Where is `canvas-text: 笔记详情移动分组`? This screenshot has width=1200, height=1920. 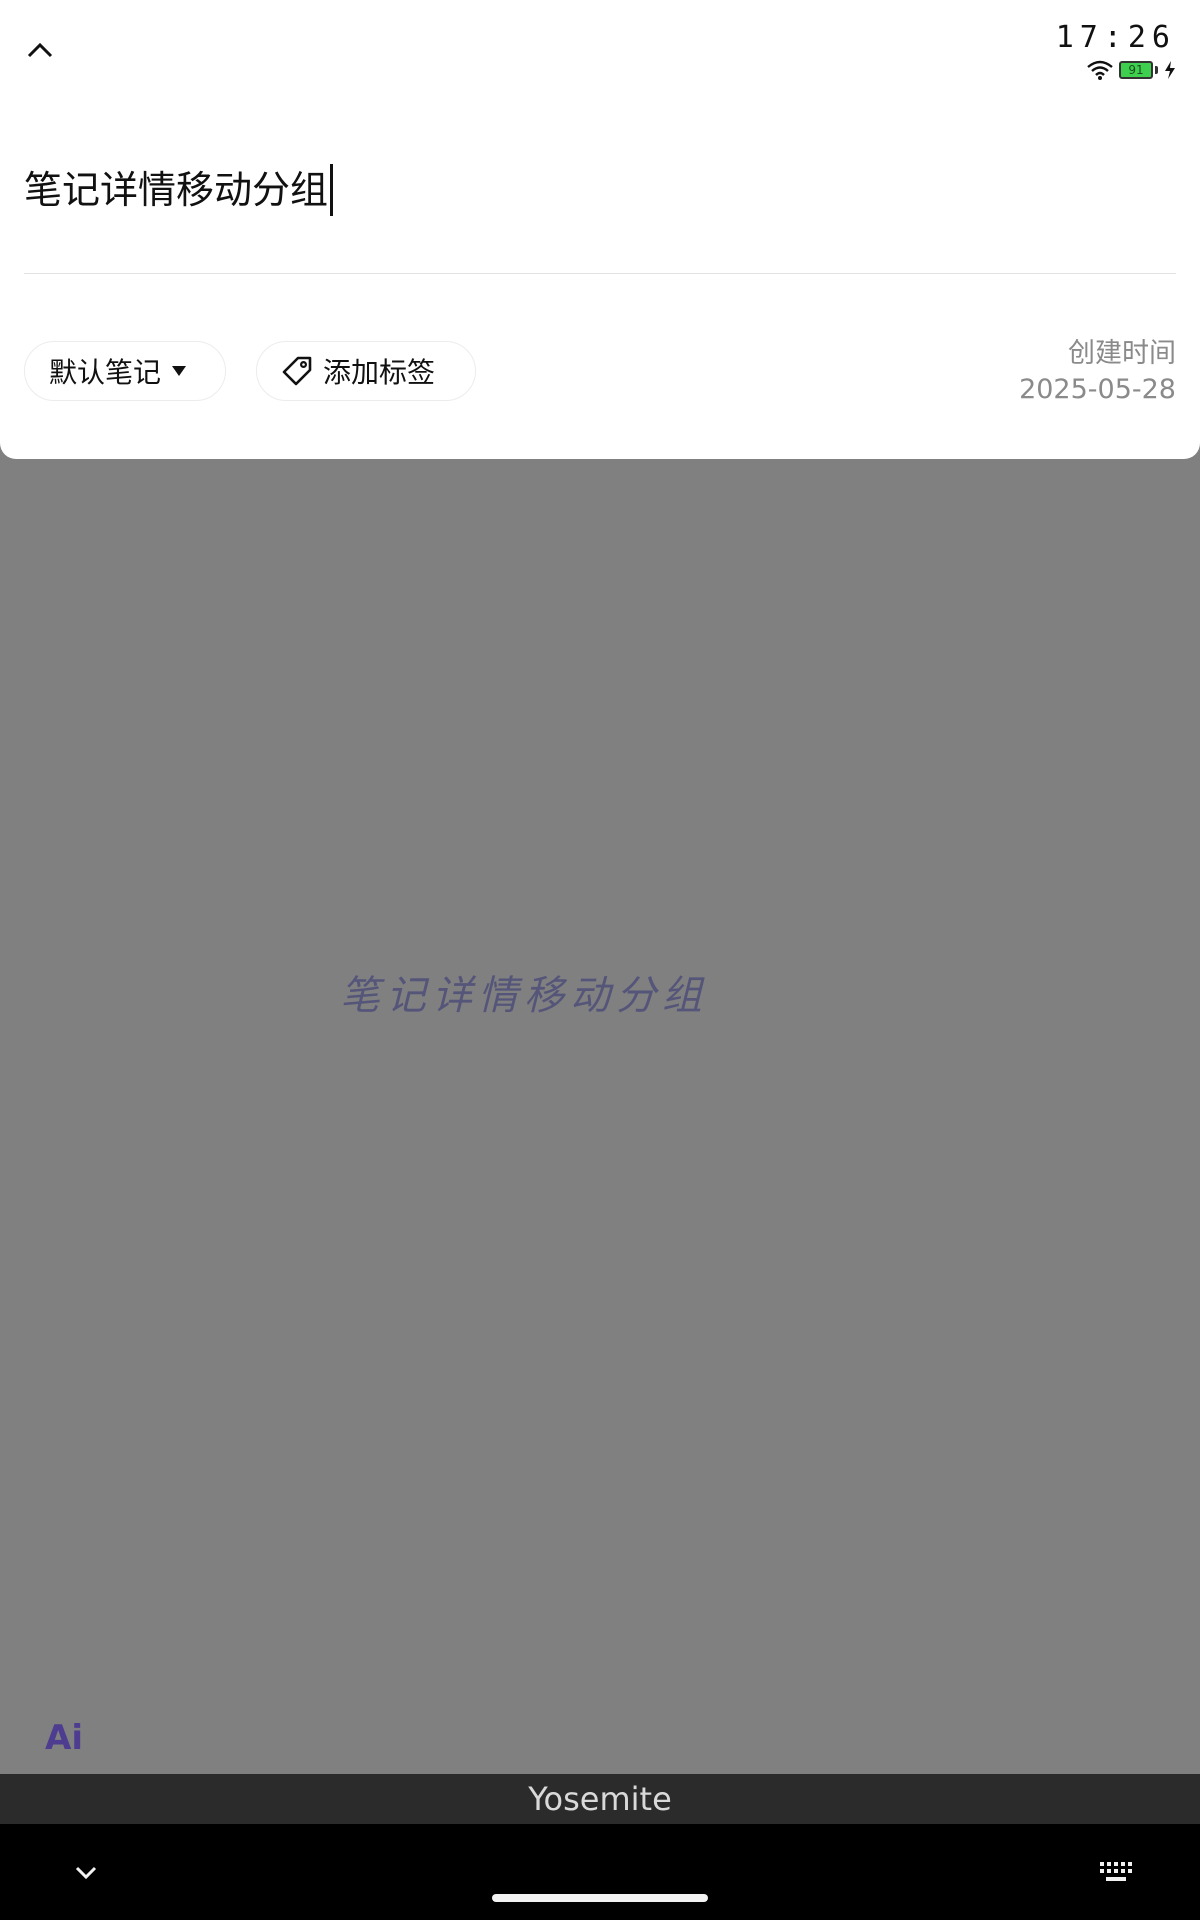
canvas-text: 笔记详情移动分组 is located at coordinates (524, 996).